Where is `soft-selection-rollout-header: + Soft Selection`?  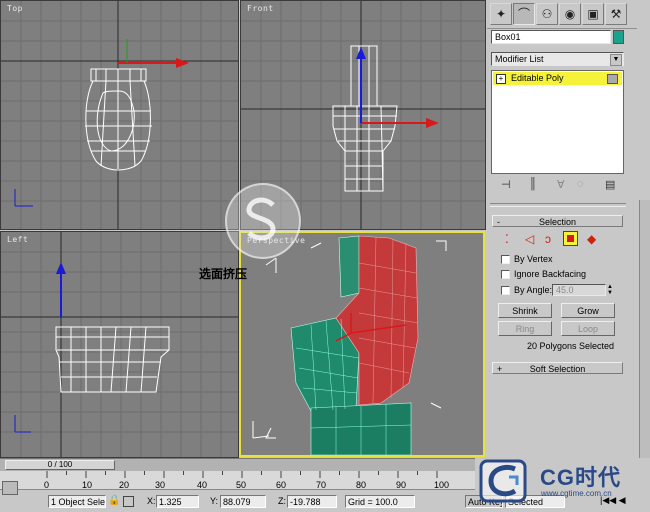 soft-selection-rollout-header: + Soft Selection is located at coordinates (557, 368).